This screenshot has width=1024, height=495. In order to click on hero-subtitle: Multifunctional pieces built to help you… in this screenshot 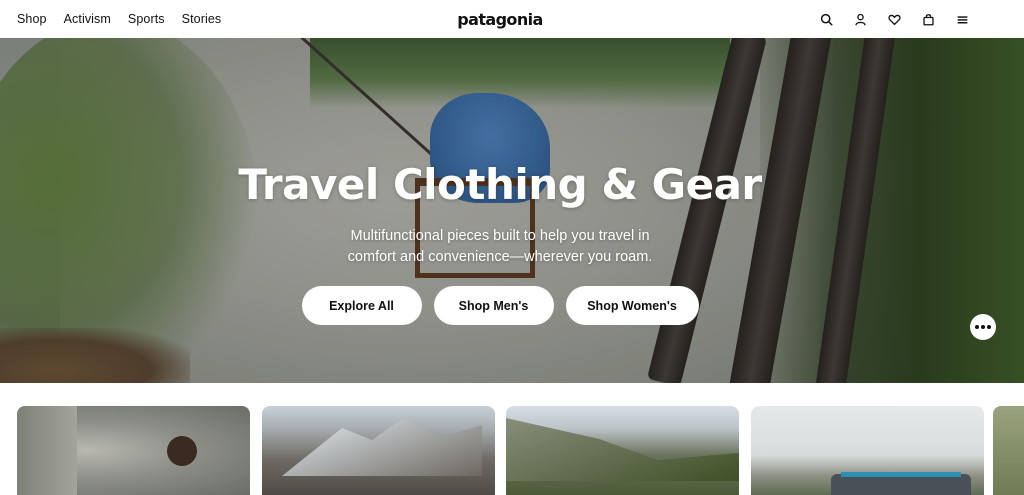, I will do `click(500, 247)`.